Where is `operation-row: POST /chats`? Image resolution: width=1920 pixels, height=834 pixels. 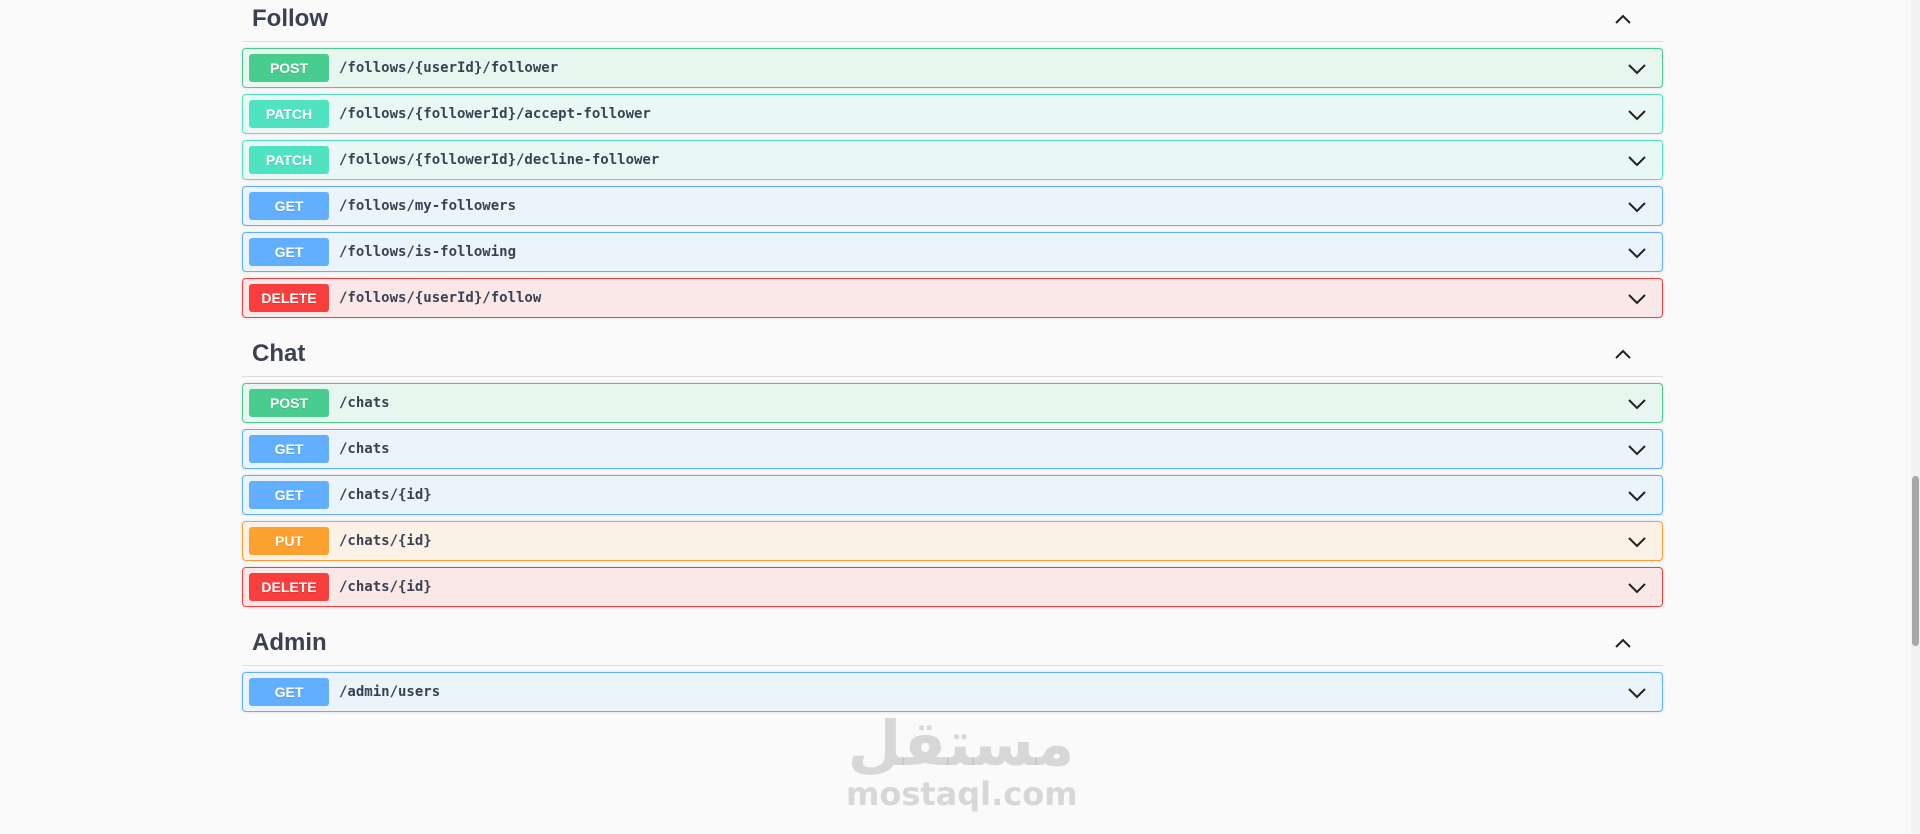 operation-row: POST /chats is located at coordinates (952, 403).